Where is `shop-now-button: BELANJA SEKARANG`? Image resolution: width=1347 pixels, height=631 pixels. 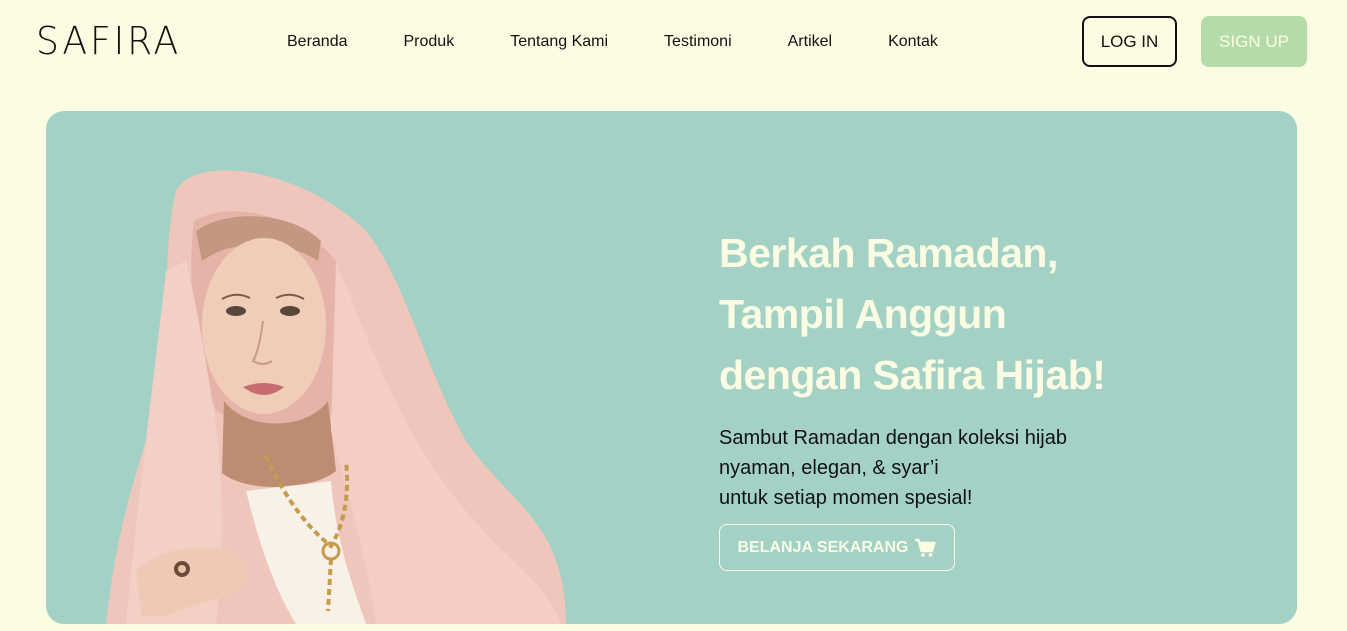 shop-now-button: BELANJA SEKARANG is located at coordinates (837, 547).